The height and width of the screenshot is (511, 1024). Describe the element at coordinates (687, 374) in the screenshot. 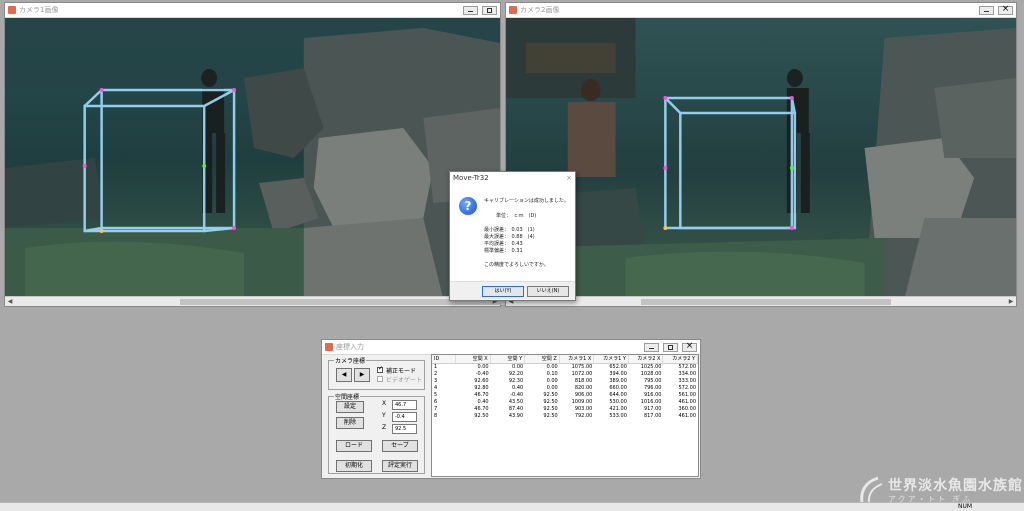

I see `table-cell: 334.00` at that location.